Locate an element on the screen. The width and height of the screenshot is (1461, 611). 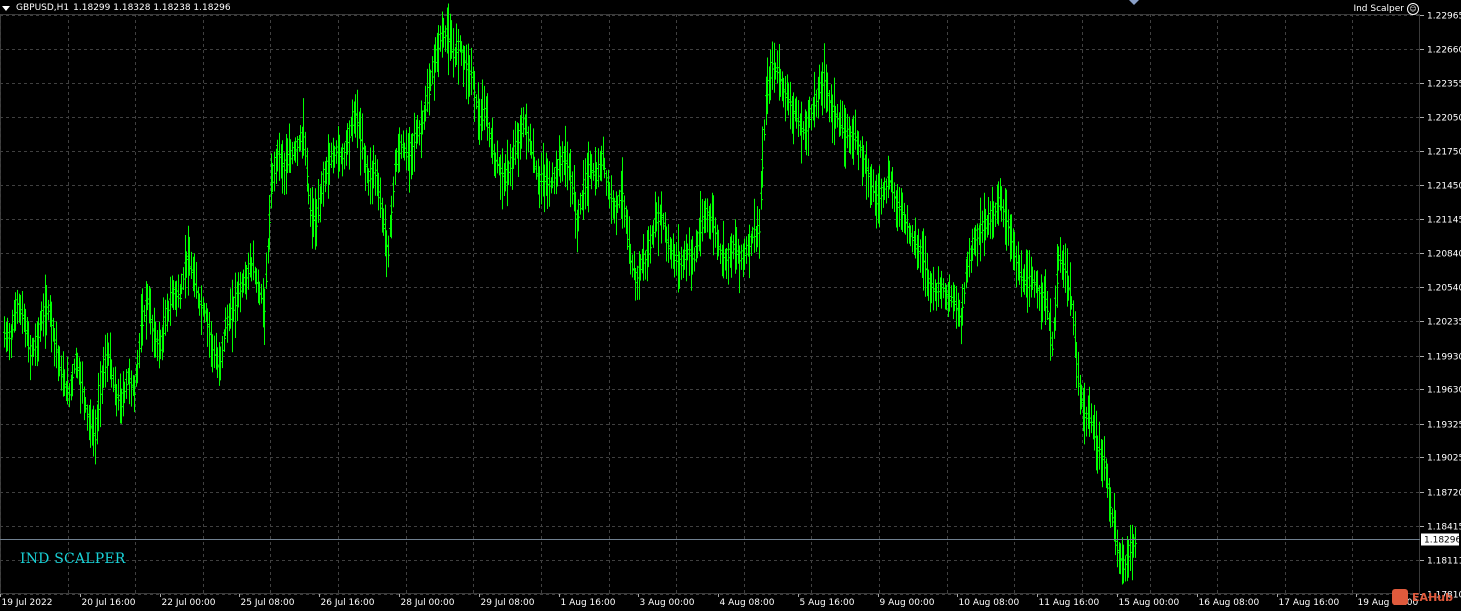
price-tick-label: 1.19930 is located at coordinates (1444, 358).